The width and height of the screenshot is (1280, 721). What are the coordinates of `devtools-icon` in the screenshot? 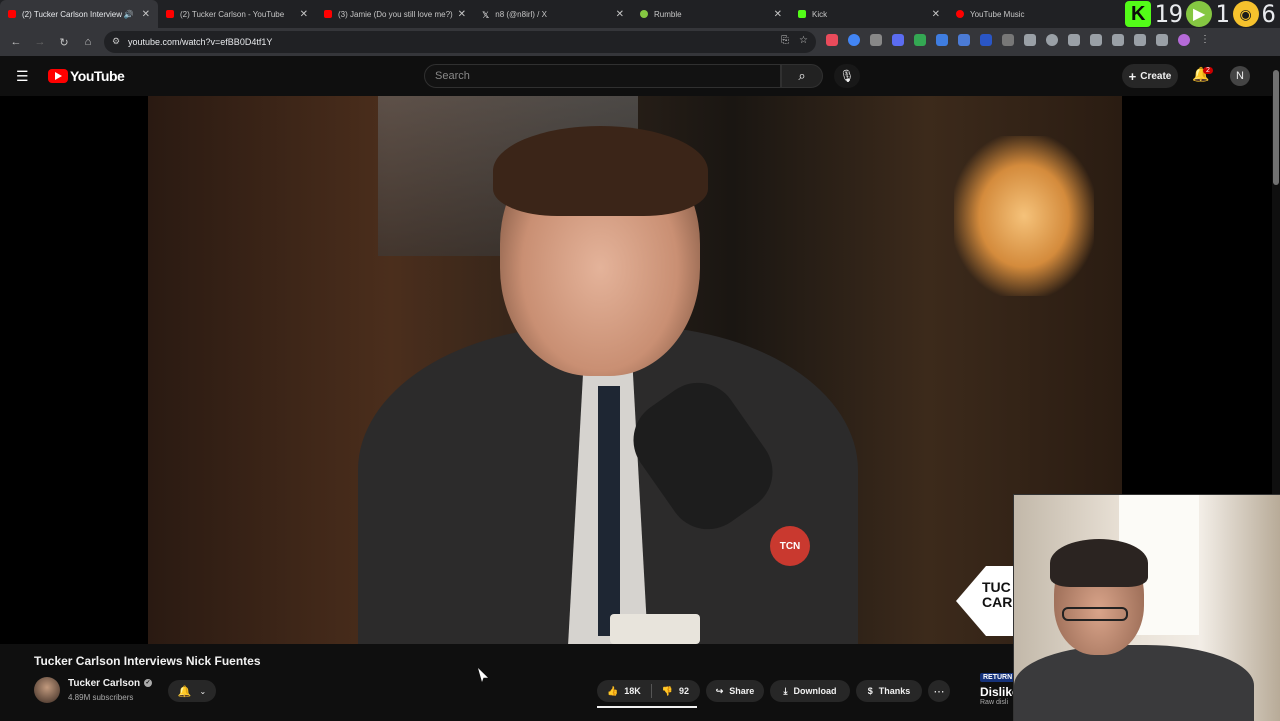 It's located at (1096, 40).